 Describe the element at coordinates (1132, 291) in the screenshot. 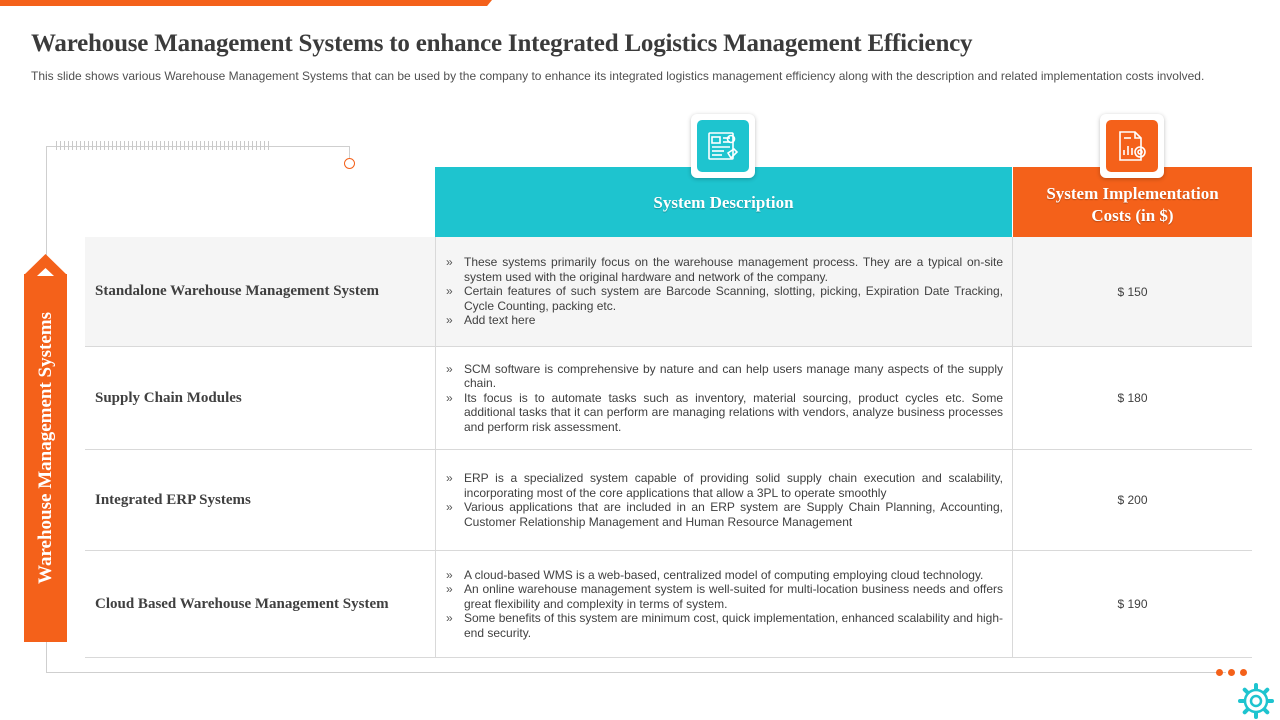

I see `row-cost: $ 150` at that location.